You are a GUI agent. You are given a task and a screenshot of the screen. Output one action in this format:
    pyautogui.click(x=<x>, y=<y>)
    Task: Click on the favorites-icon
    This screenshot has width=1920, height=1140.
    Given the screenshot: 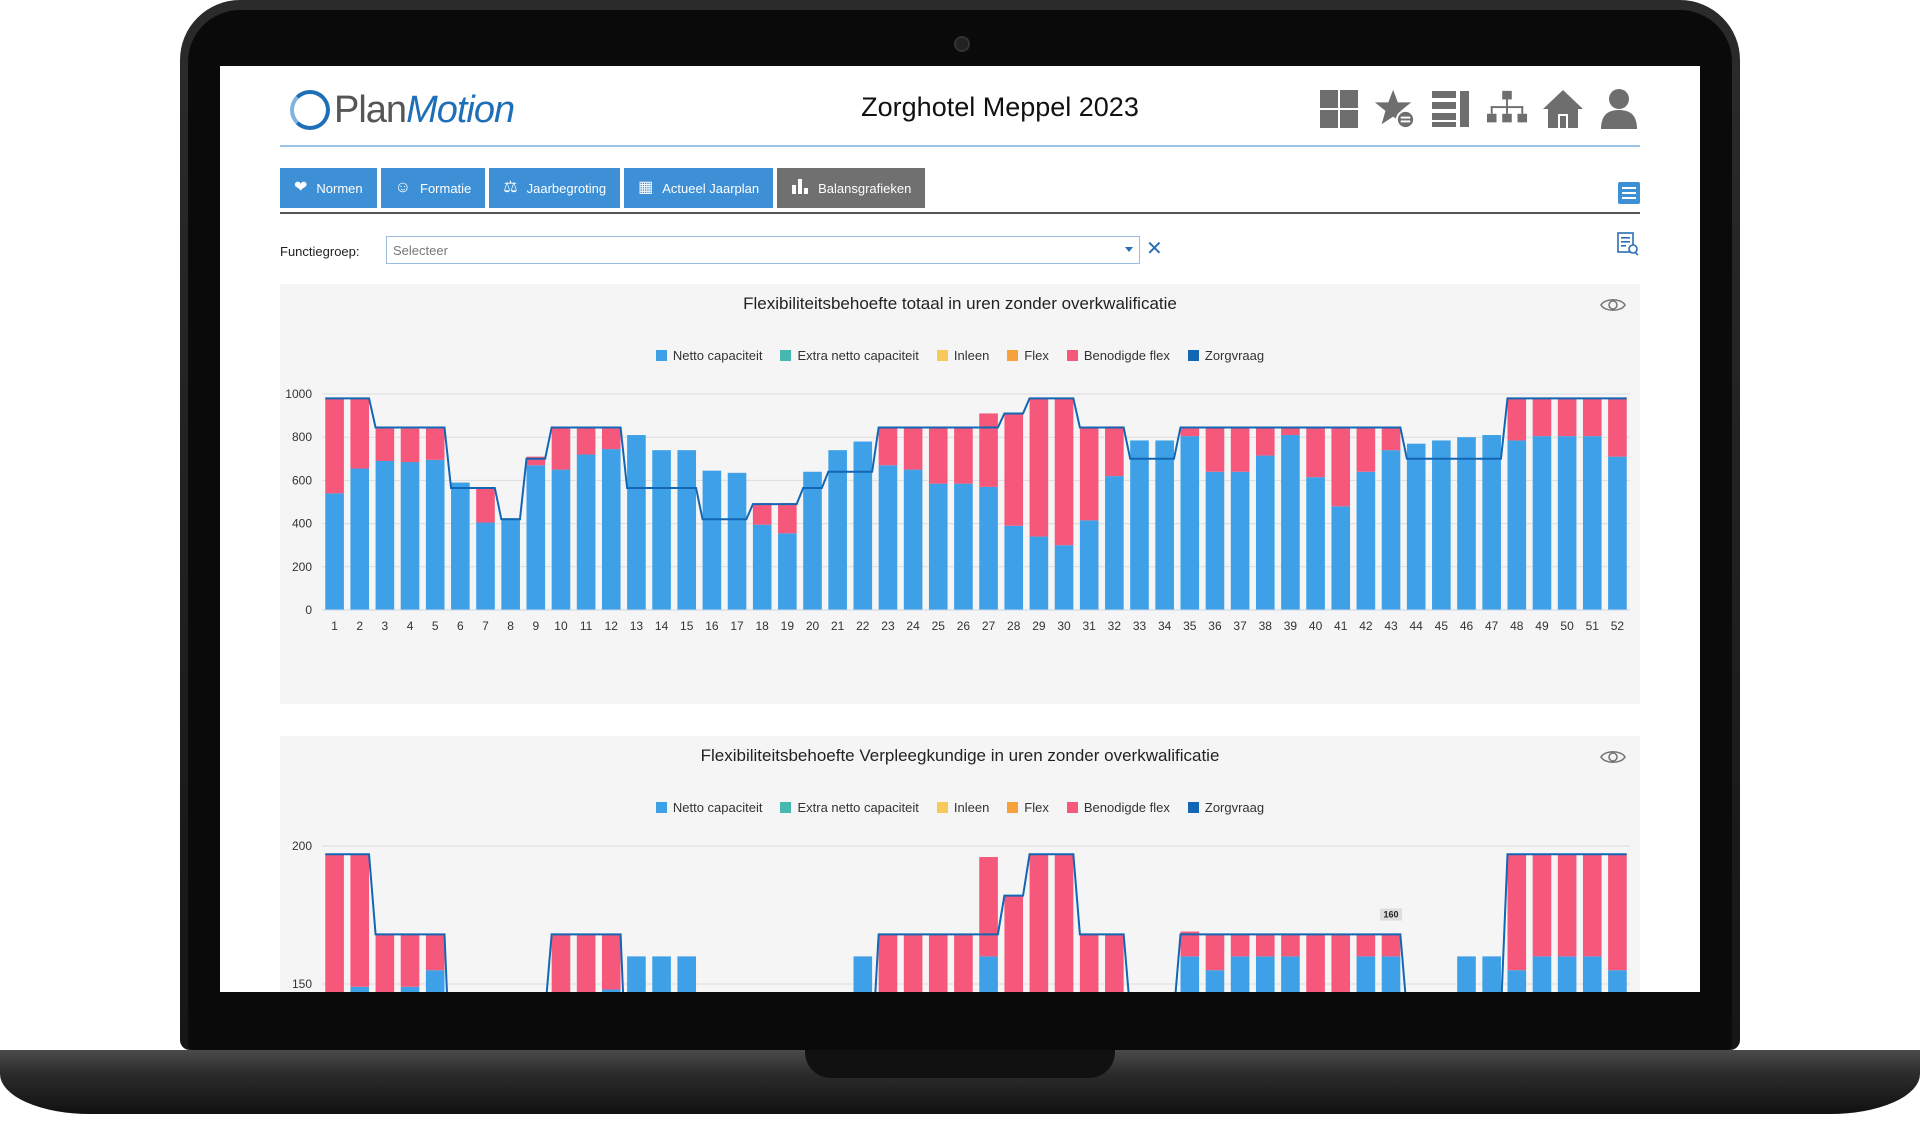 What is the action you would take?
    pyautogui.click(x=1395, y=109)
    